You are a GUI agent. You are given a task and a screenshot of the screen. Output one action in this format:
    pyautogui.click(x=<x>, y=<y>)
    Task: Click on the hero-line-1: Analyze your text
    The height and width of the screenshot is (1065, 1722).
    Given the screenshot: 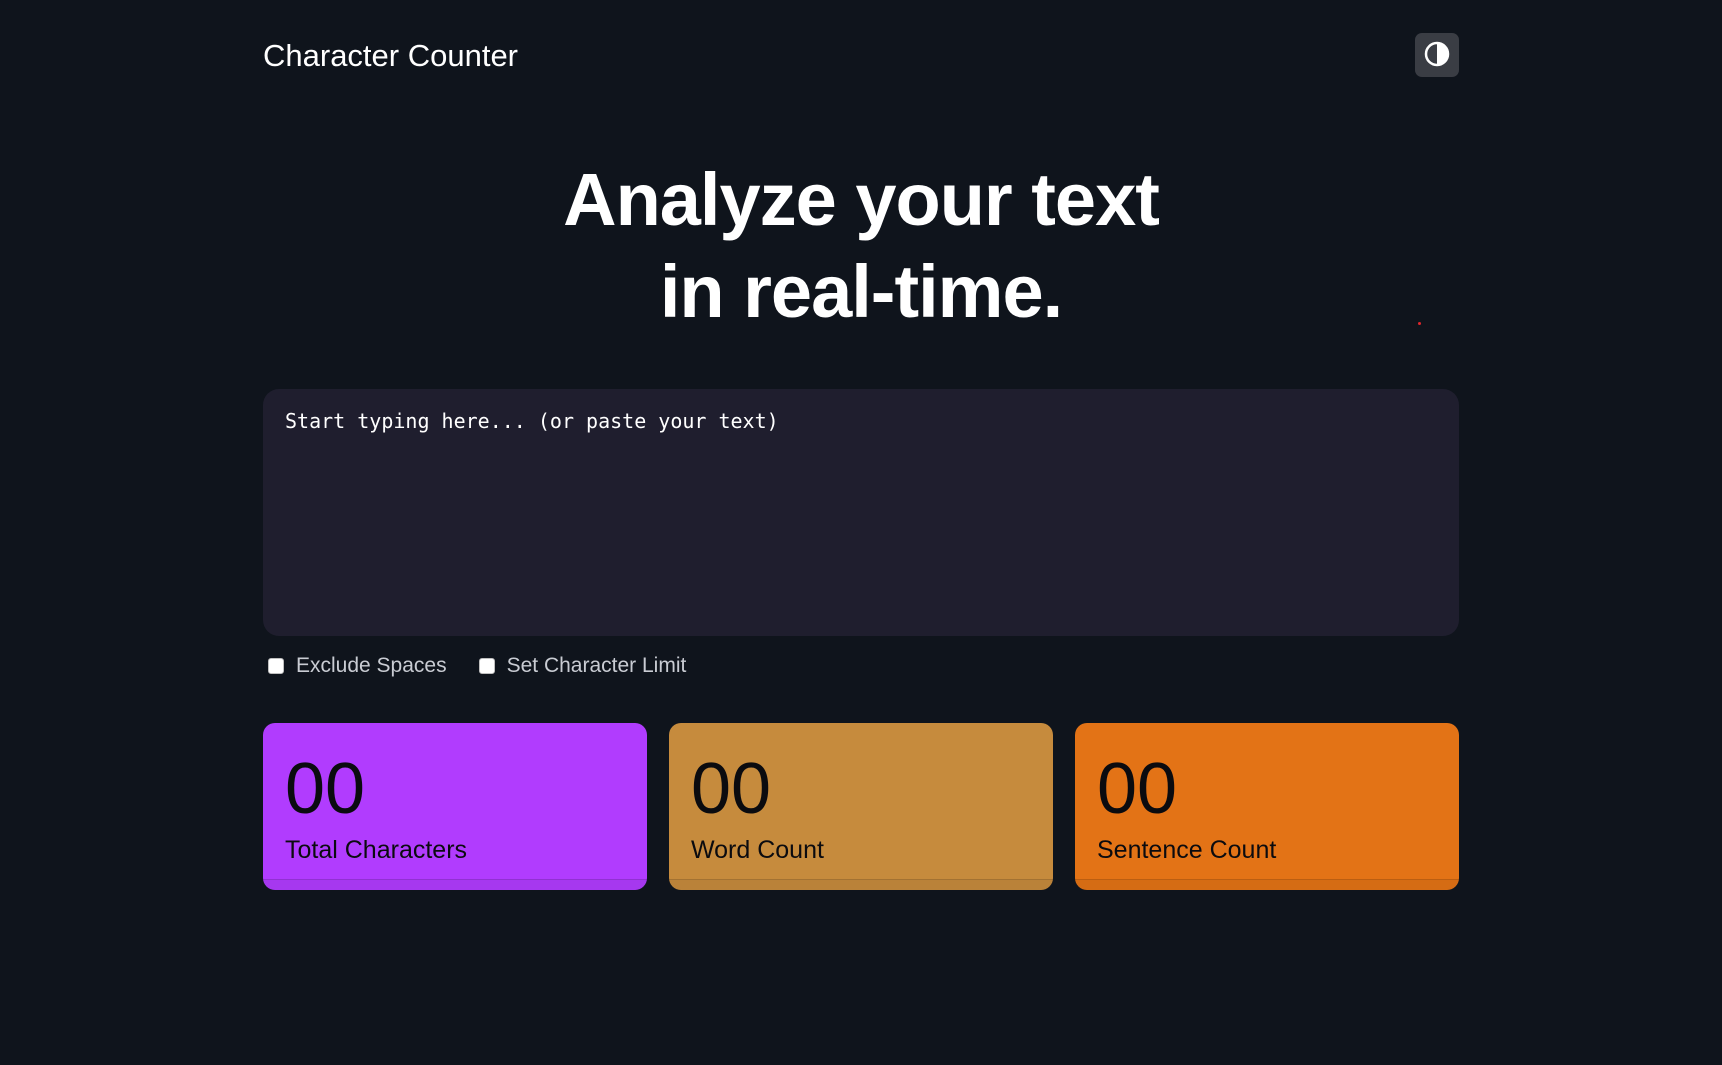 What is the action you would take?
    pyautogui.click(x=861, y=199)
    